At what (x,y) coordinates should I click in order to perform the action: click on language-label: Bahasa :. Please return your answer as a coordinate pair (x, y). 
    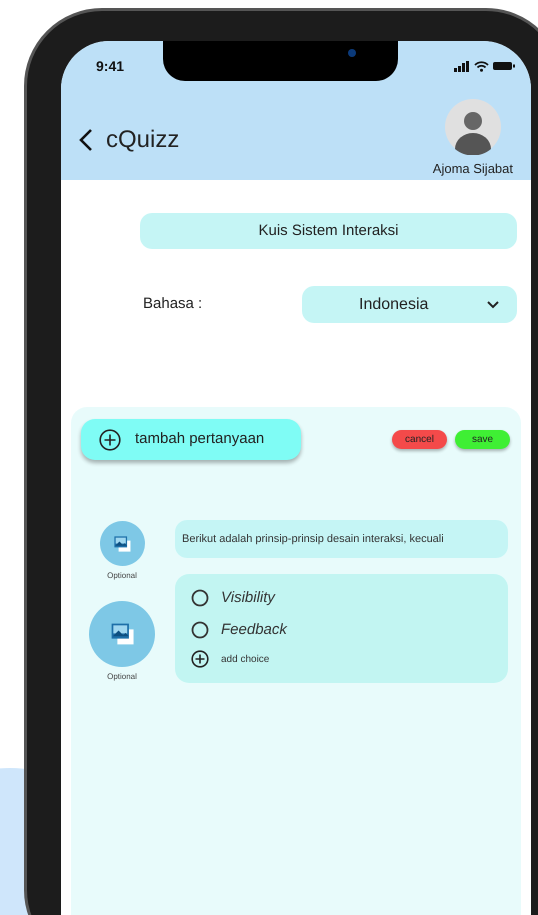
    Looking at the image, I should click on (172, 304).